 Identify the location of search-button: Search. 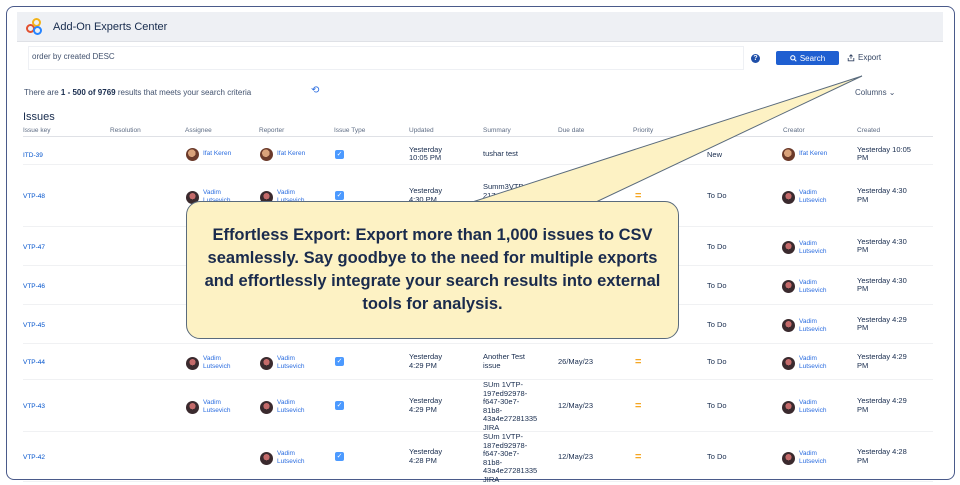
(807, 58).